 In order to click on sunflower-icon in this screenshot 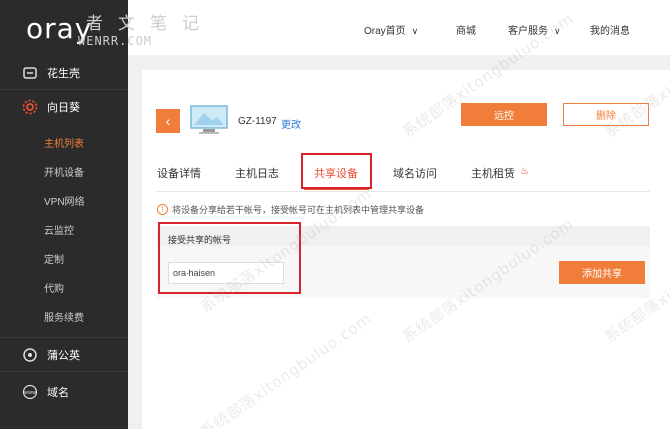, I will do `click(30, 107)`.